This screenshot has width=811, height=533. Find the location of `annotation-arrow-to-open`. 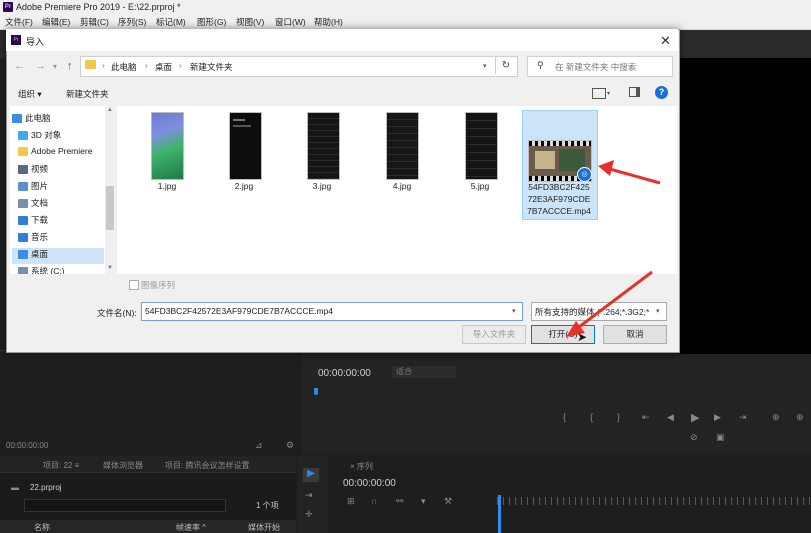

annotation-arrow-to-open is located at coordinates (609, 303).